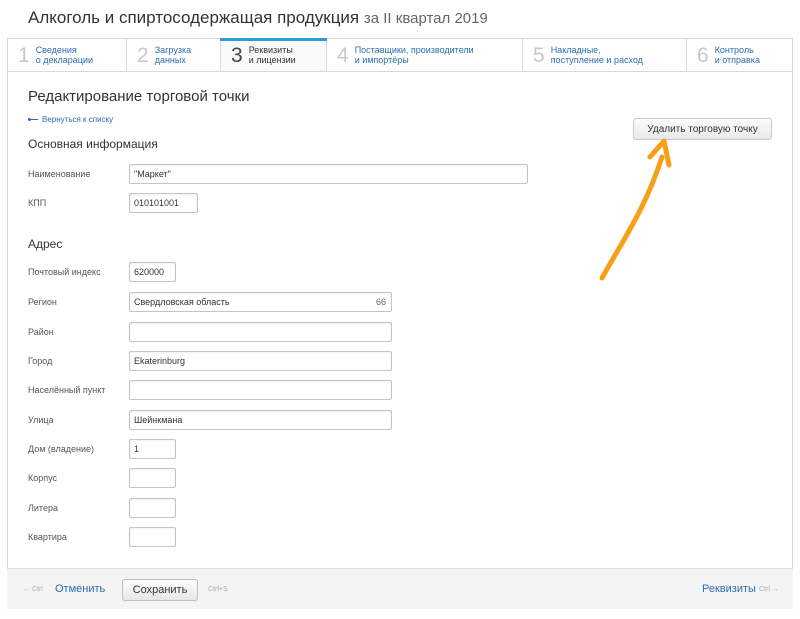  Describe the element at coordinates (67, 390) in the screenshot. I see `settlement-label: Населённый пункт` at that location.